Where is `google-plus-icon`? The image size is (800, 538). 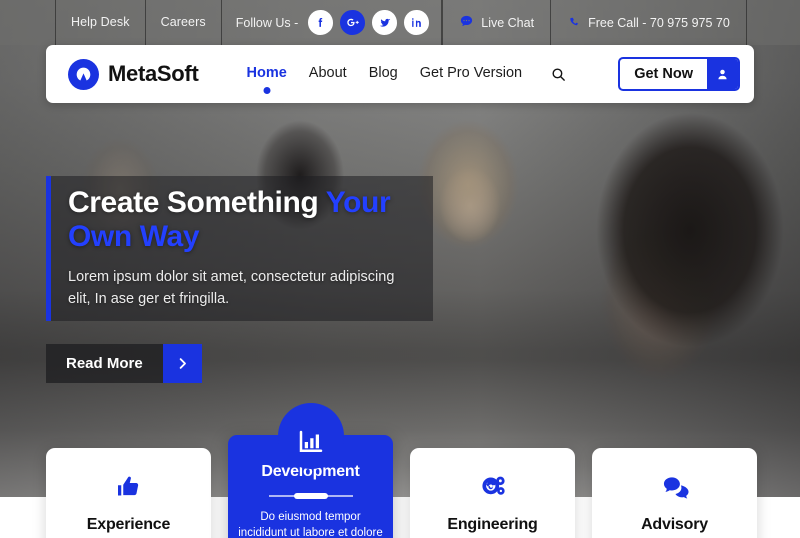 google-plus-icon is located at coordinates (353, 22).